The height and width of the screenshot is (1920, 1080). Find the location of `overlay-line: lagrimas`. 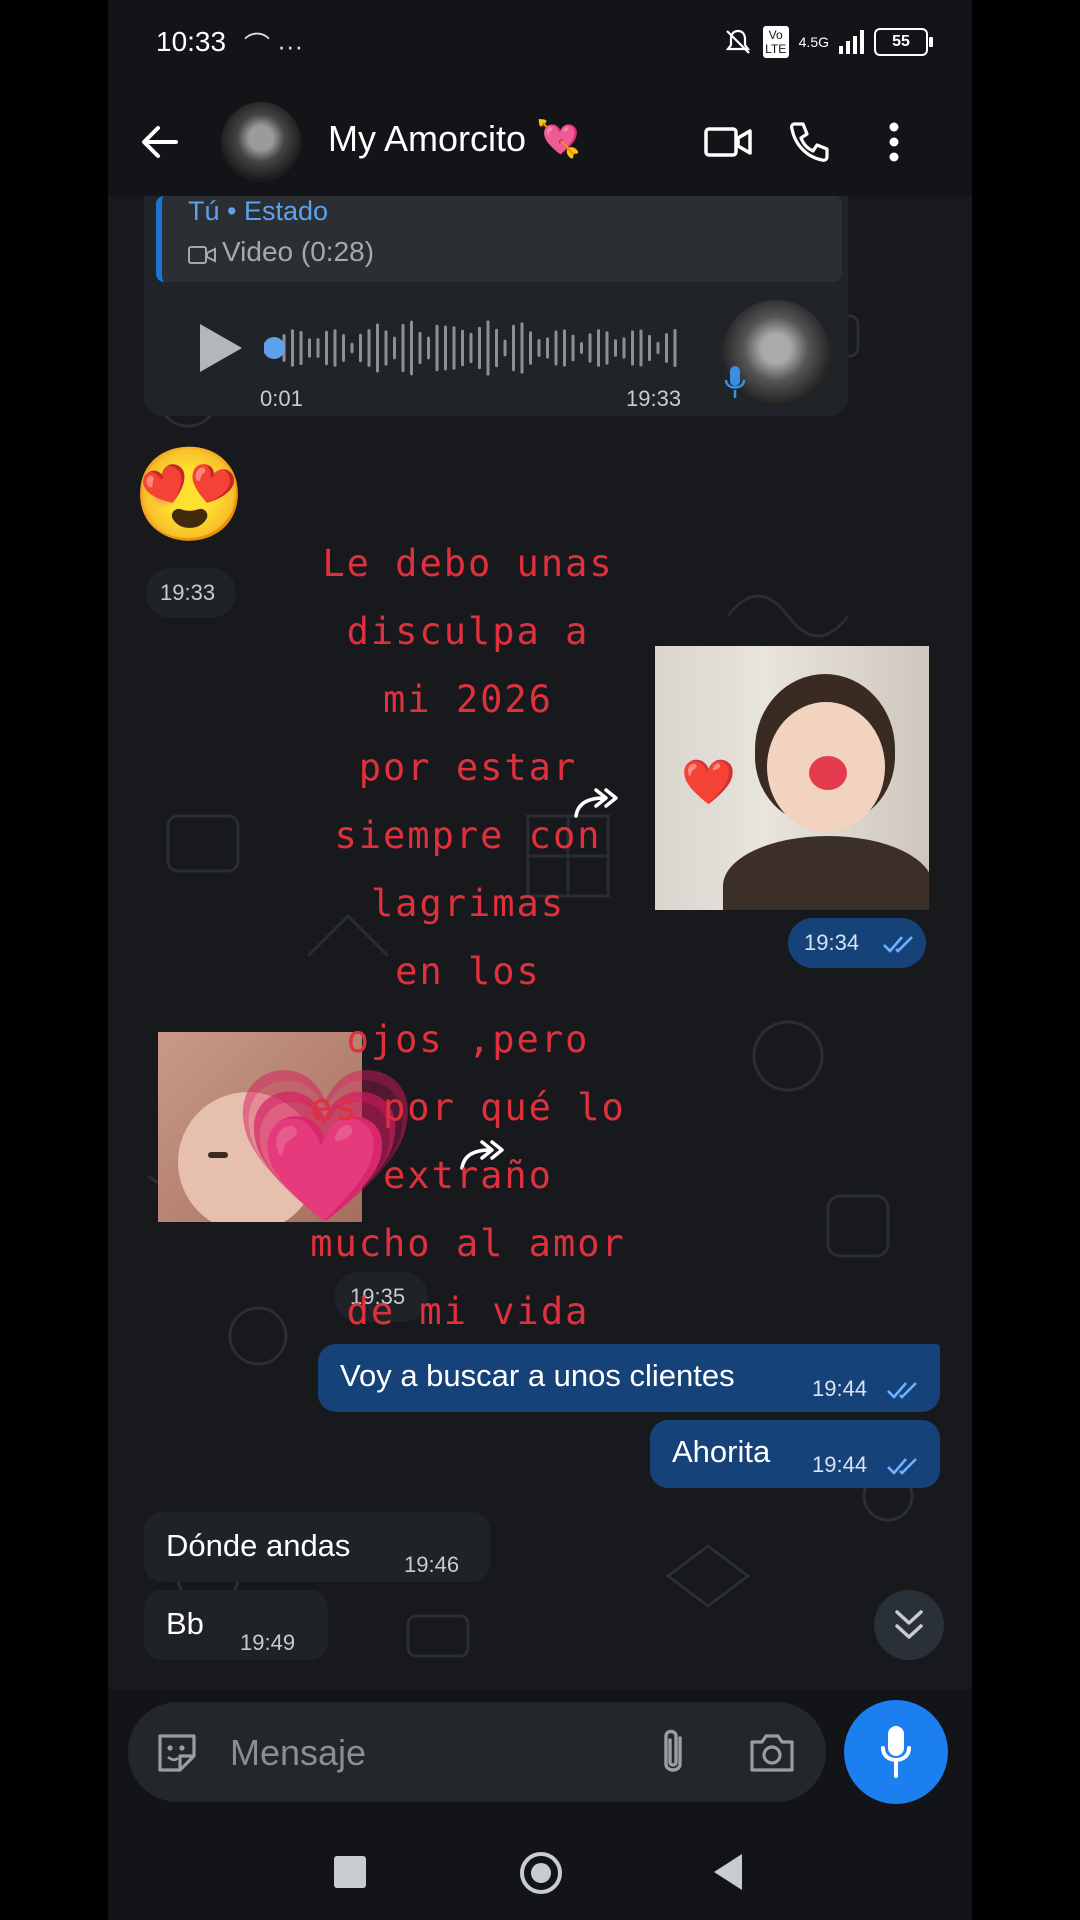

overlay-line: lagrimas is located at coordinates (468, 903).